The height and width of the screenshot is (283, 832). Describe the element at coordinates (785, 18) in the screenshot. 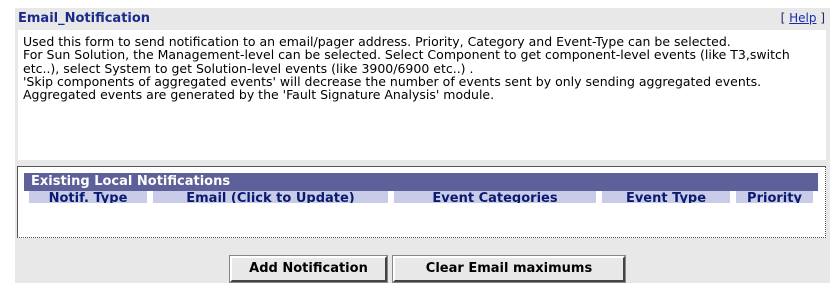

I see `help-bracket-open: [` at that location.